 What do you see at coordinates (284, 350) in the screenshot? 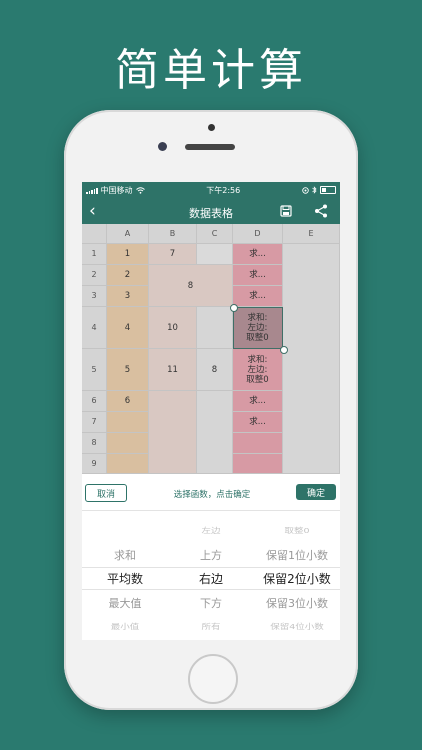
I see `selection-handle-bottom-right` at bounding box center [284, 350].